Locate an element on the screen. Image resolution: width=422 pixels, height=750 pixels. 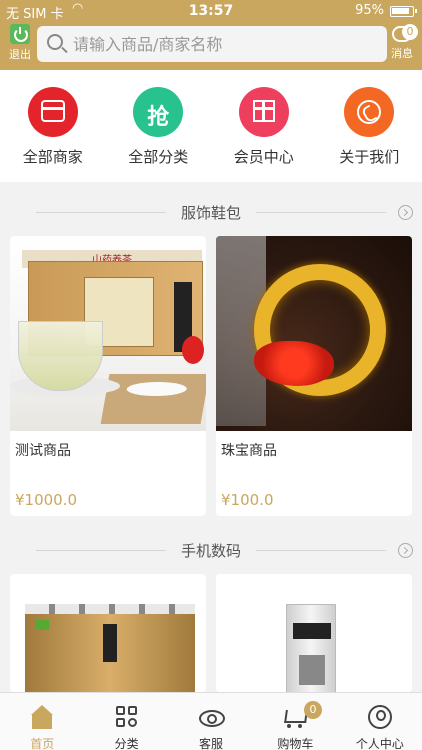
power-icon is located at coordinates (20, 34).